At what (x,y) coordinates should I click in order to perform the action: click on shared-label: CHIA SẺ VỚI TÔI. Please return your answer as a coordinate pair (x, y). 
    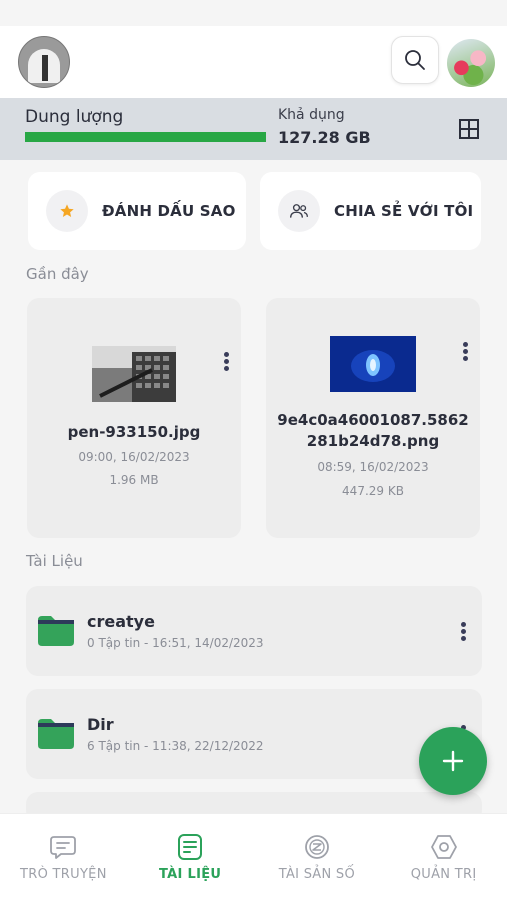
    Looking at the image, I should click on (404, 211).